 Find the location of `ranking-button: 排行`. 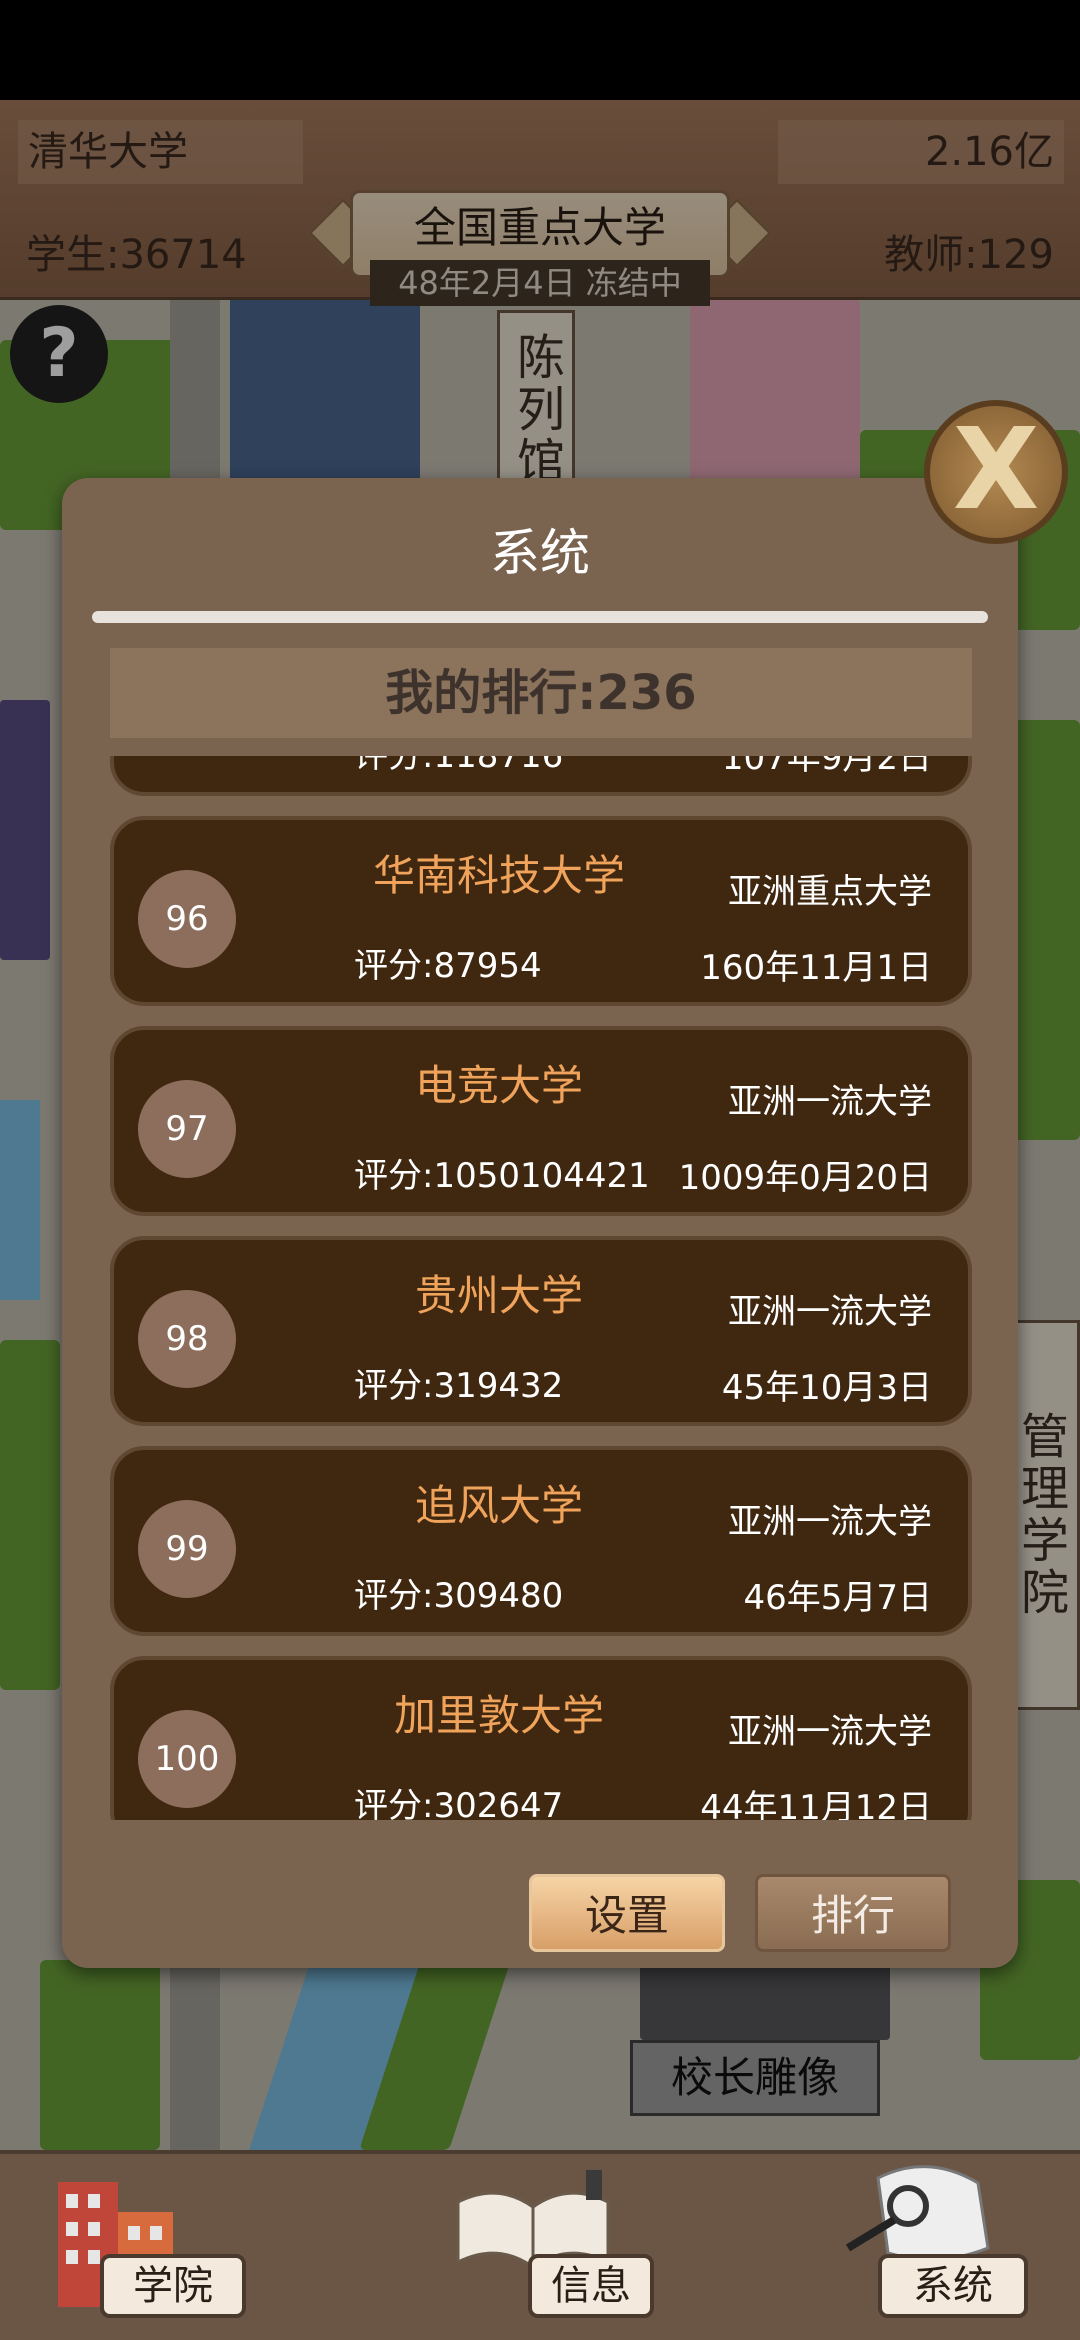

ranking-button: 排行 is located at coordinates (853, 1913).